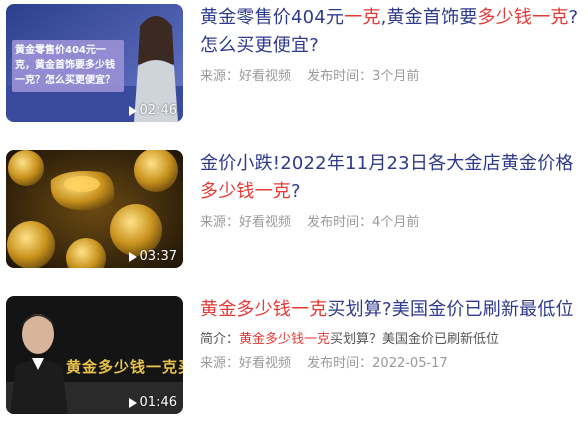  I want to click on title-text: ,黄金首饰要, so click(429, 17).